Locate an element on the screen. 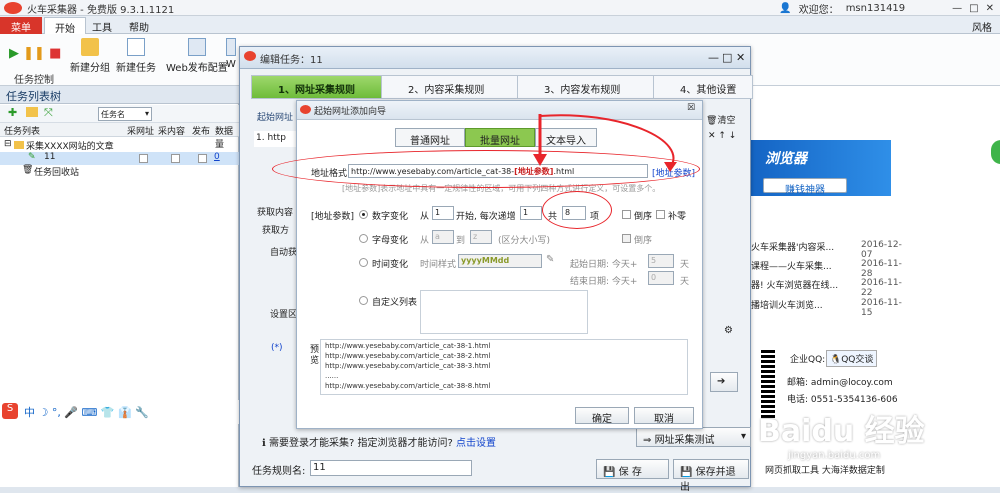 This screenshot has height=493, width=1000. alpha-to-label: 到 is located at coordinates (461, 241).